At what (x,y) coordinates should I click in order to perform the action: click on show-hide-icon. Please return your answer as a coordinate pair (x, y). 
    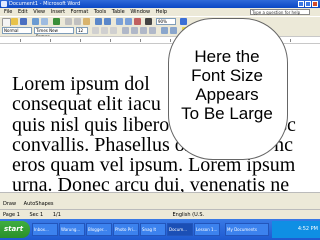
    Looking at the image, I should click on (148, 21).